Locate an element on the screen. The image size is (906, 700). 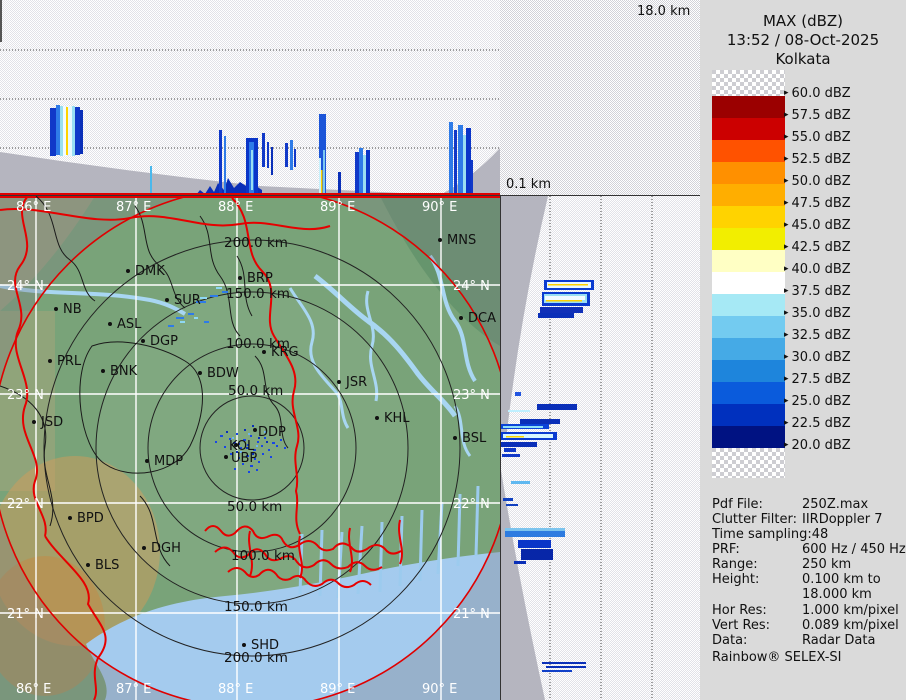
scale-label: 37.5 dBZ is located at coordinates (821, 291).